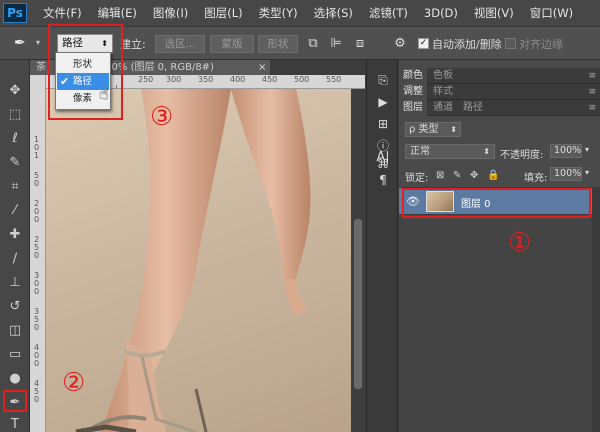 The height and width of the screenshot is (432, 600). I want to click on character-panel-icon: A|, so click(383, 158).